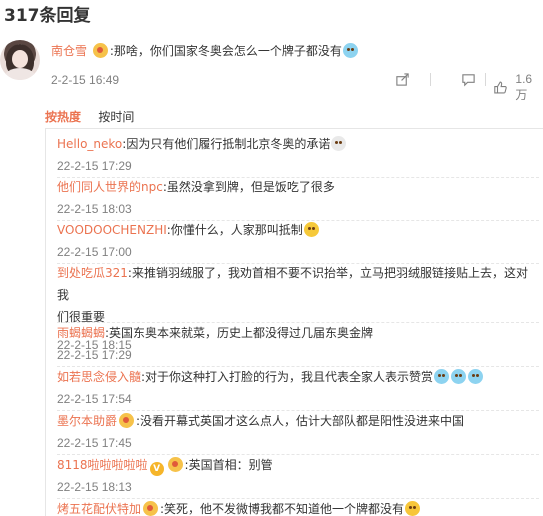 The height and width of the screenshot is (516, 543). Describe the element at coordinates (239, 333) in the screenshot. I see `reply-text: :英国东奥本来就菜，历史上都没得过几届东奥金牌` at that location.